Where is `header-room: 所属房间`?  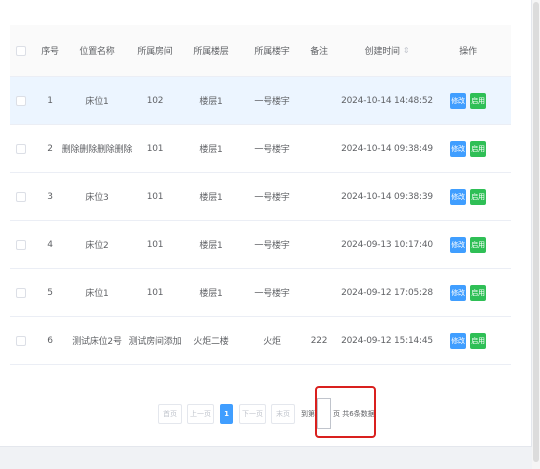 header-room: 所属房间 is located at coordinates (155, 52).